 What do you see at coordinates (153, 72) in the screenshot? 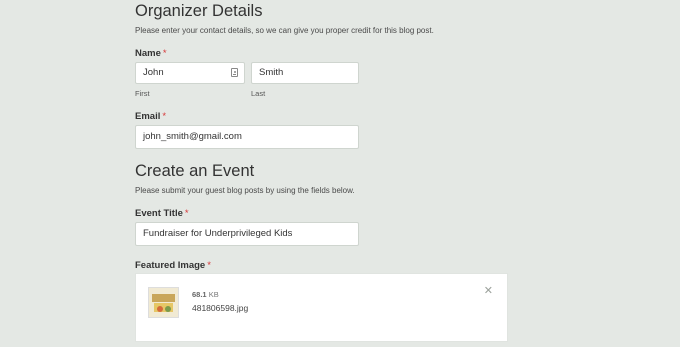
I see `first-name-value: John` at bounding box center [153, 72].